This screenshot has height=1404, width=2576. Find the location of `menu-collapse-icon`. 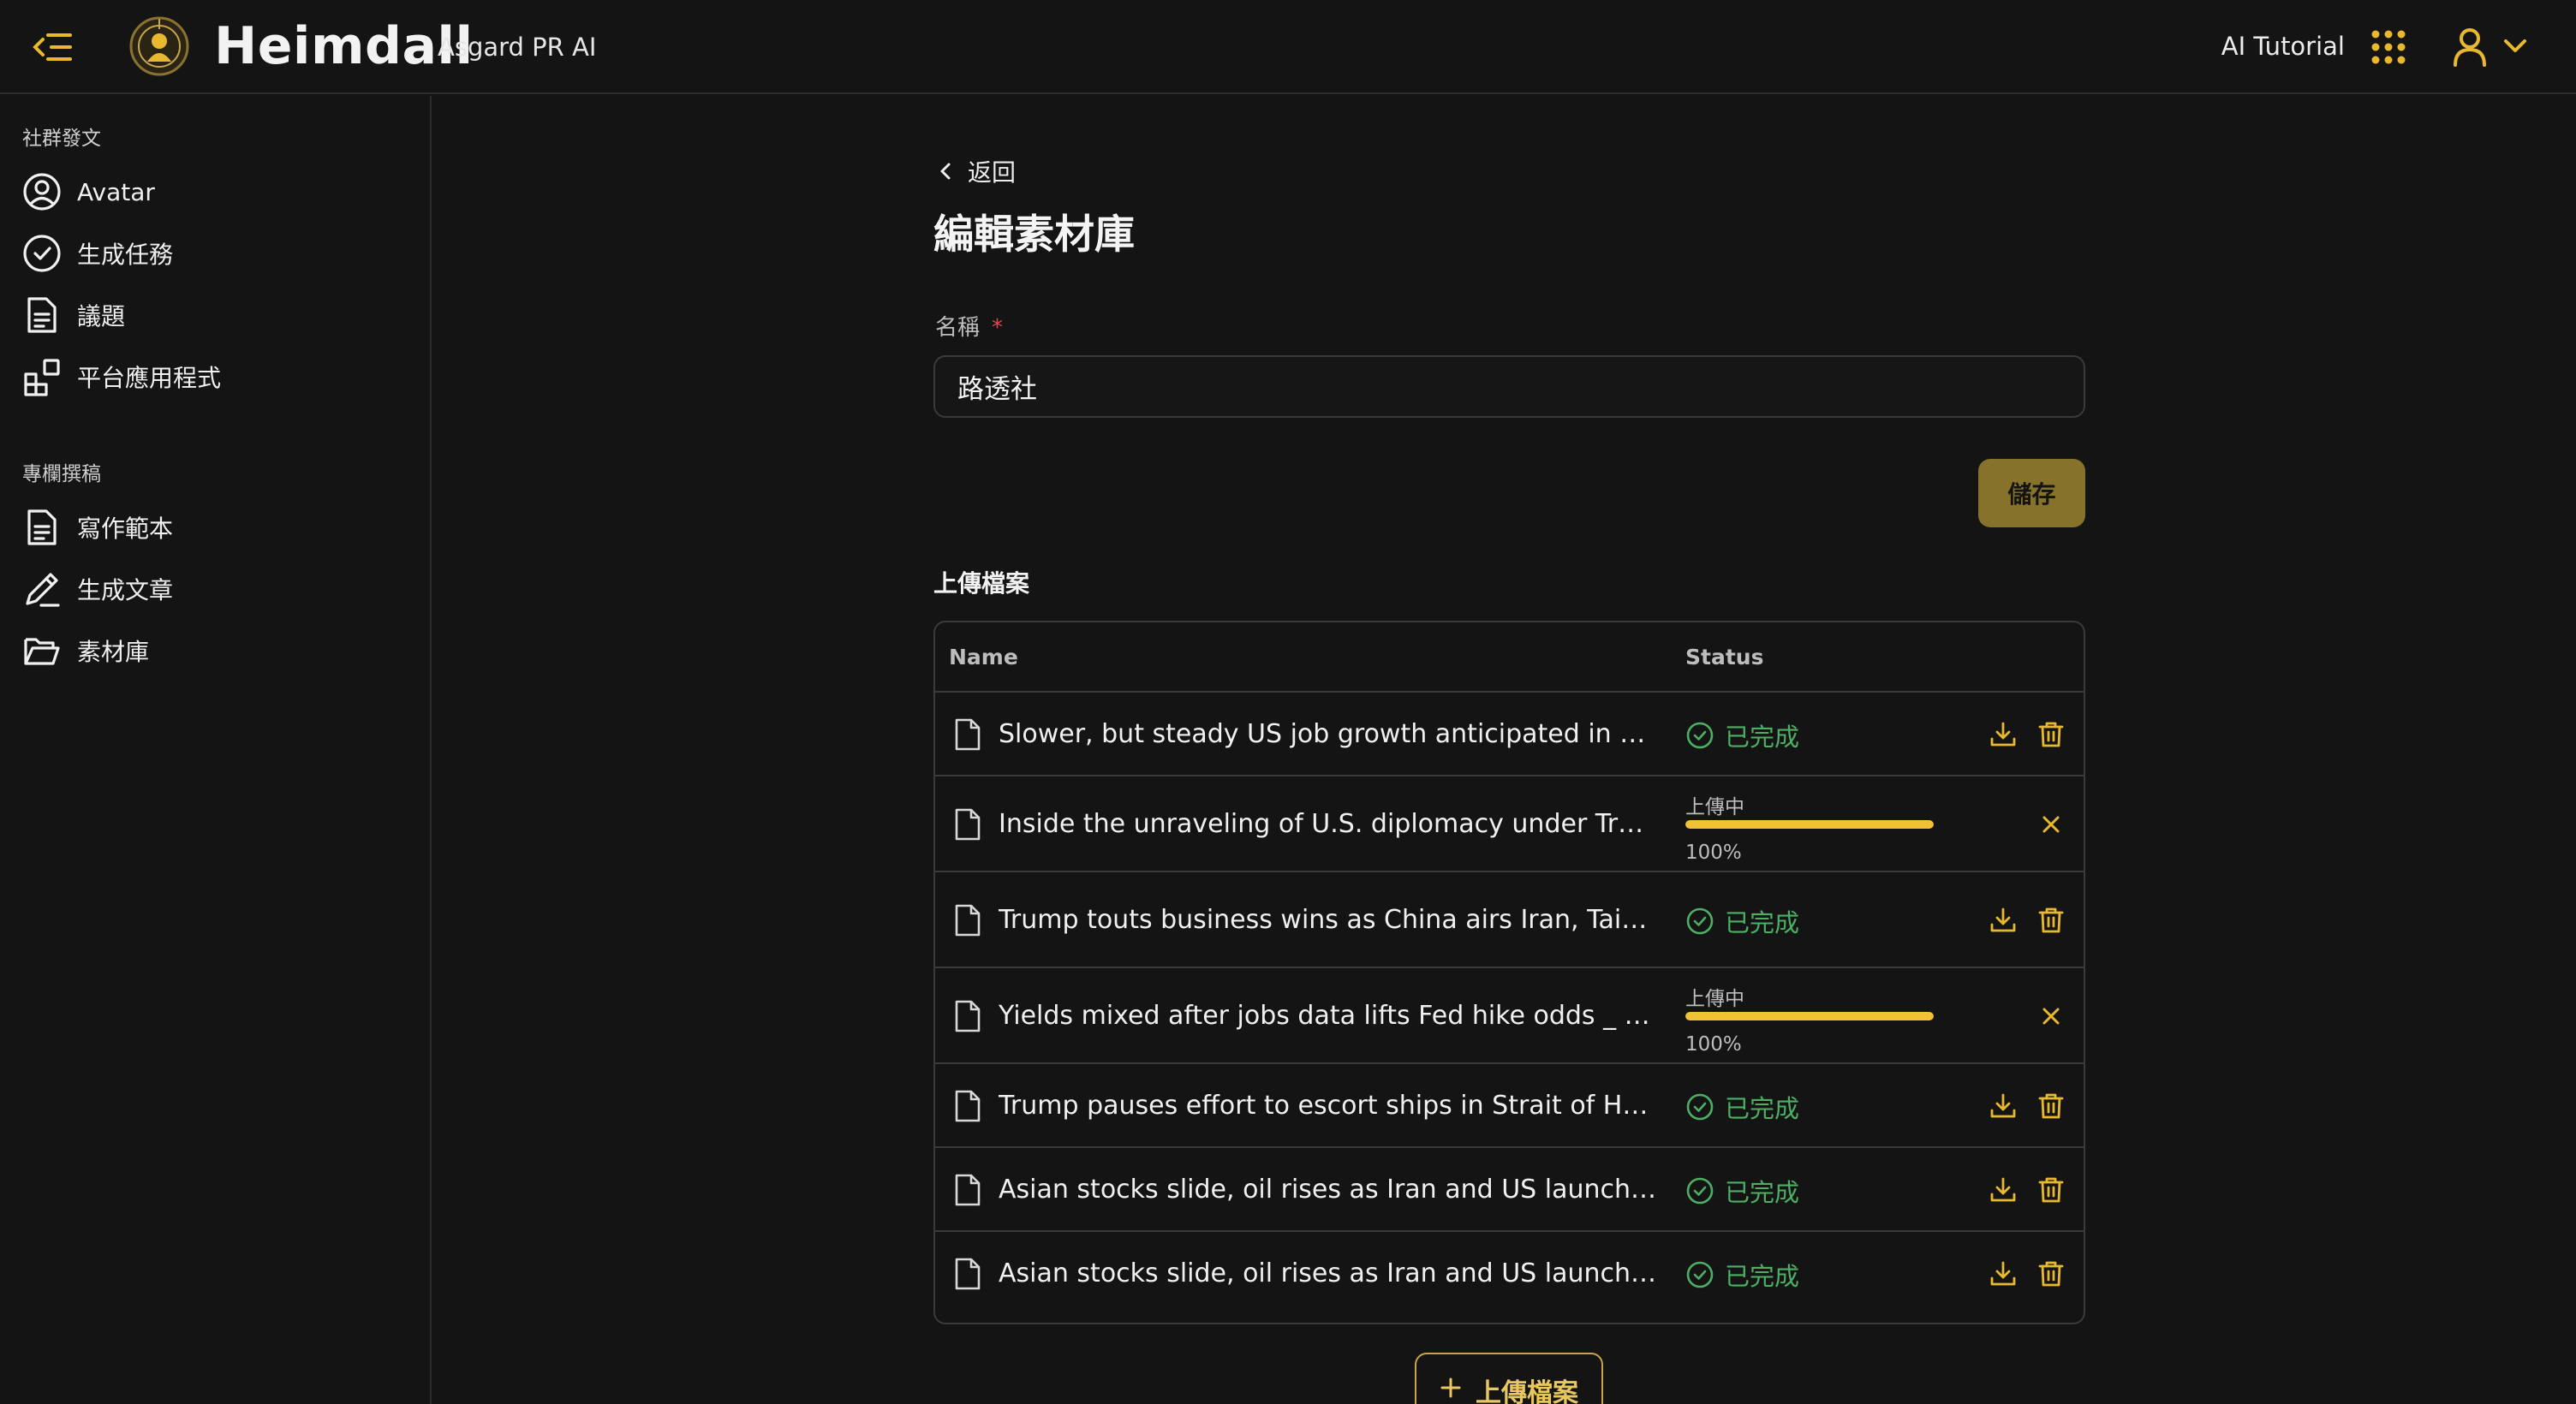

menu-collapse-icon is located at coordinates (52, 47).